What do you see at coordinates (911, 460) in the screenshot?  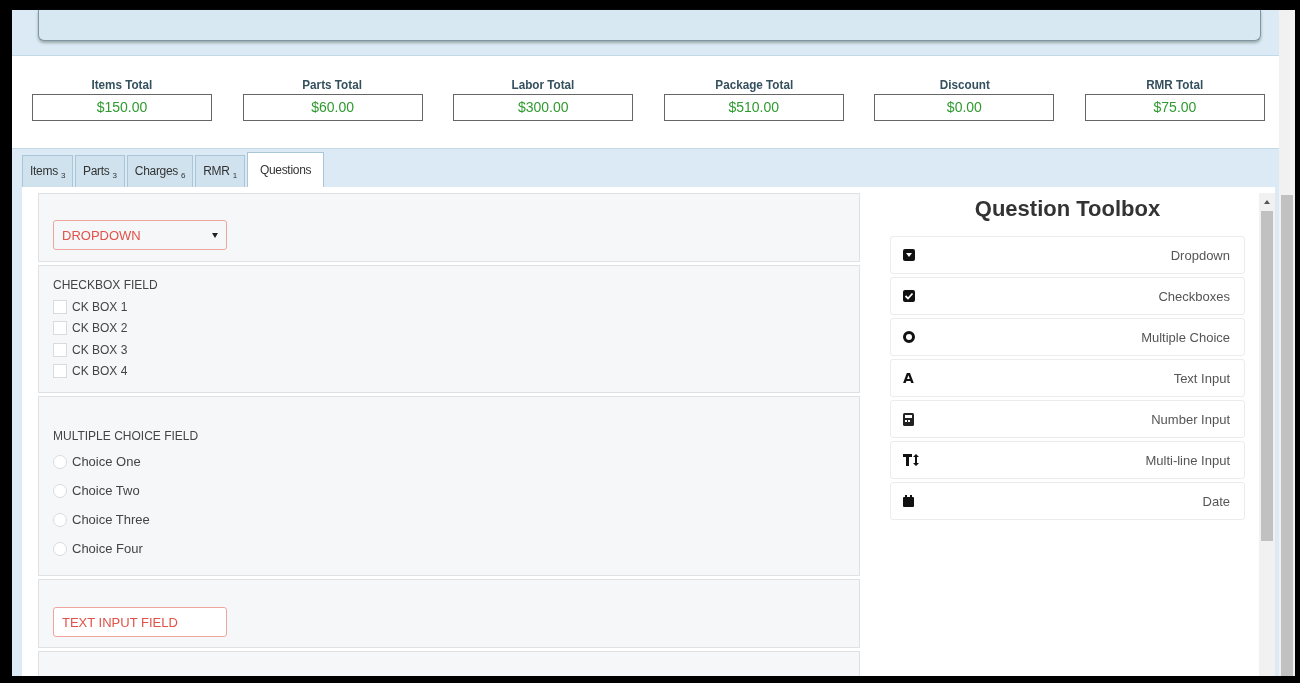 I see `text-height-icon` at bounding box center [911, 460].